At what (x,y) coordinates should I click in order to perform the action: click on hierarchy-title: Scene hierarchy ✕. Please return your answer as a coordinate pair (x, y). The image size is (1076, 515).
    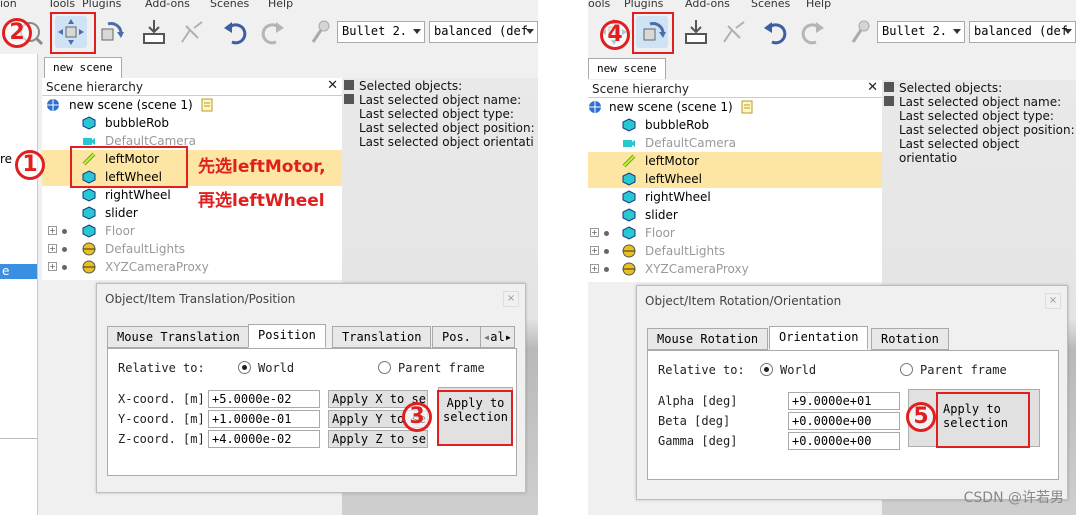
    Looking at the image, I should click on (192, 87).